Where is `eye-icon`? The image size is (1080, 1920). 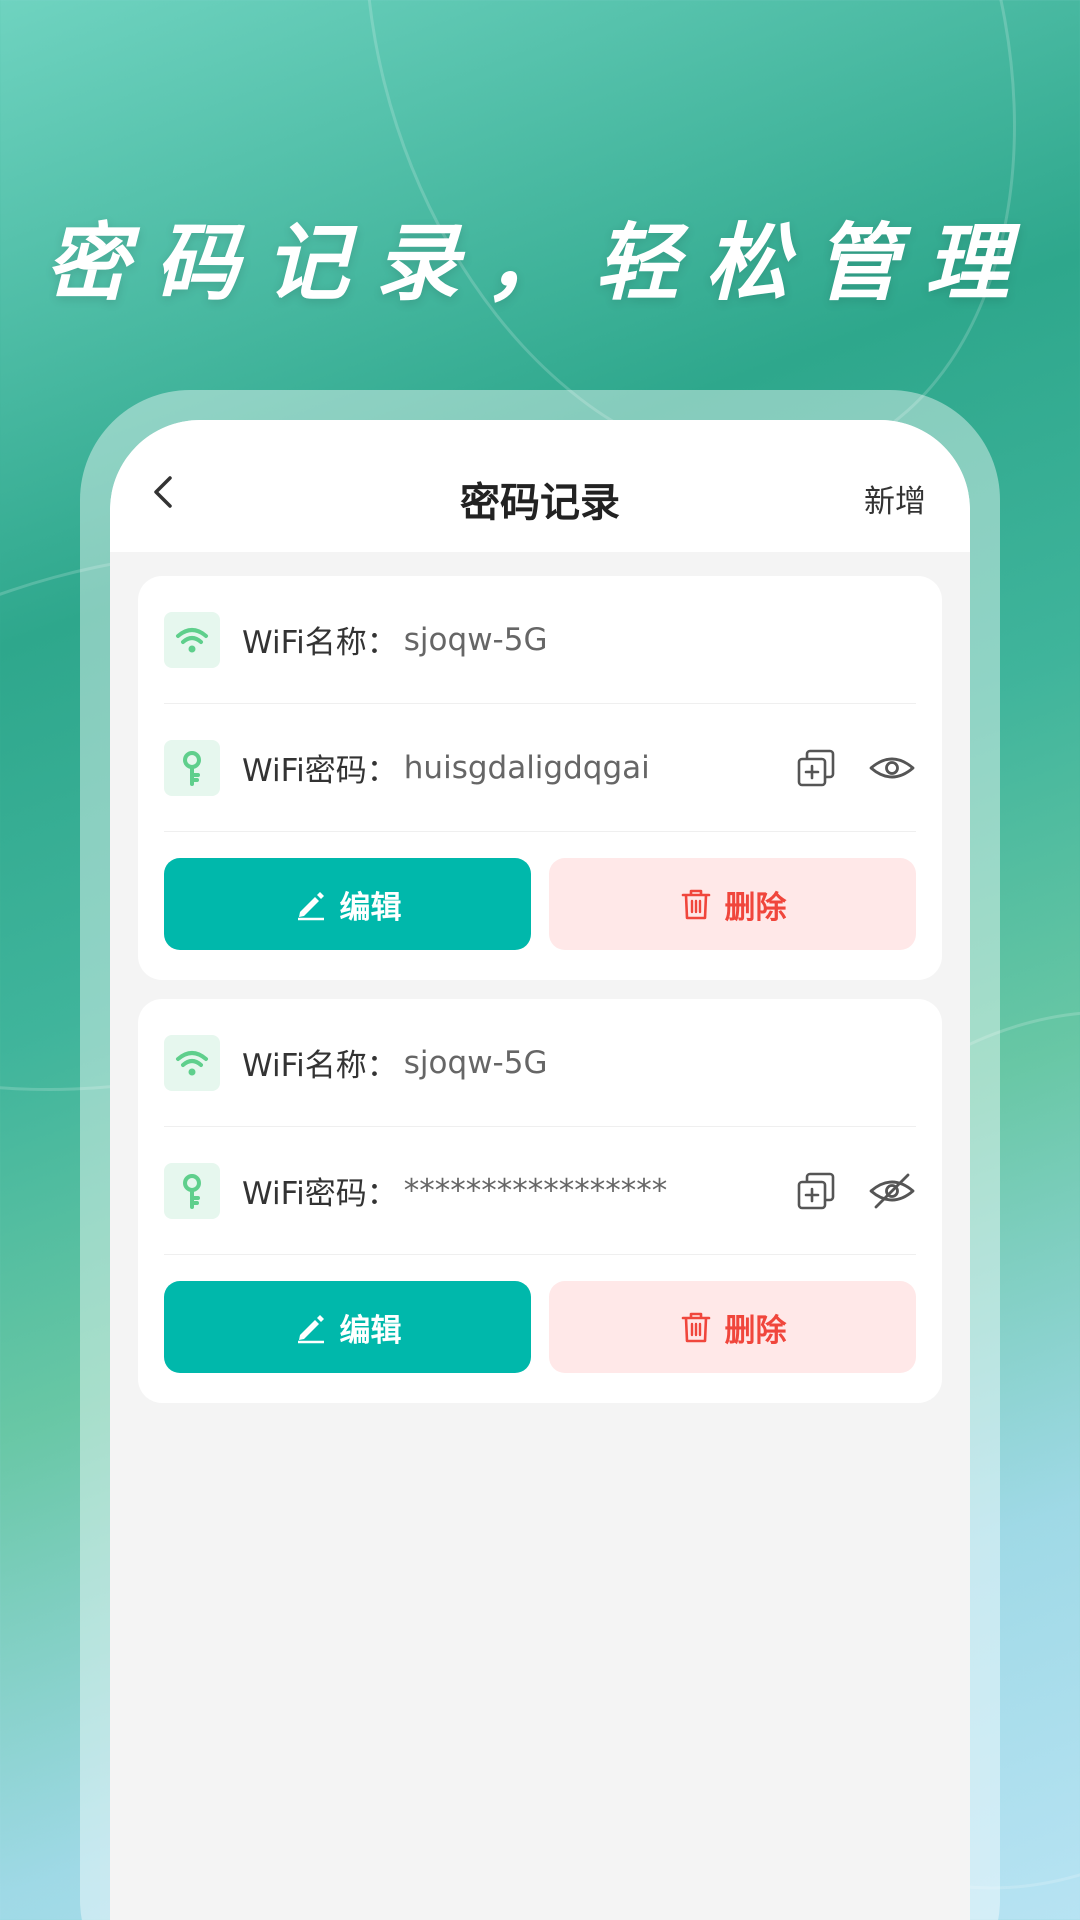 eye-icon is located at coordinates (892, 767).